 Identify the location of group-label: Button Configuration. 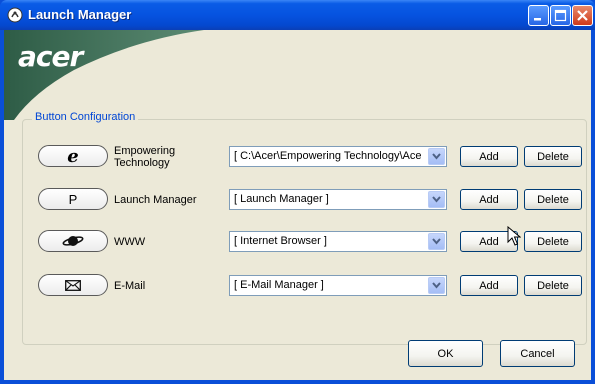
(85, 117).